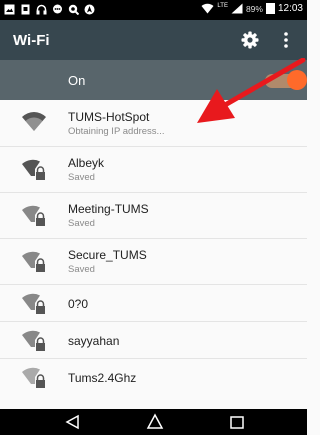 The image size is (320, 435). Describe the element at coordinates (153, 80) in the screenshot. I see `wifi-master-switch-bar: On` at that location.